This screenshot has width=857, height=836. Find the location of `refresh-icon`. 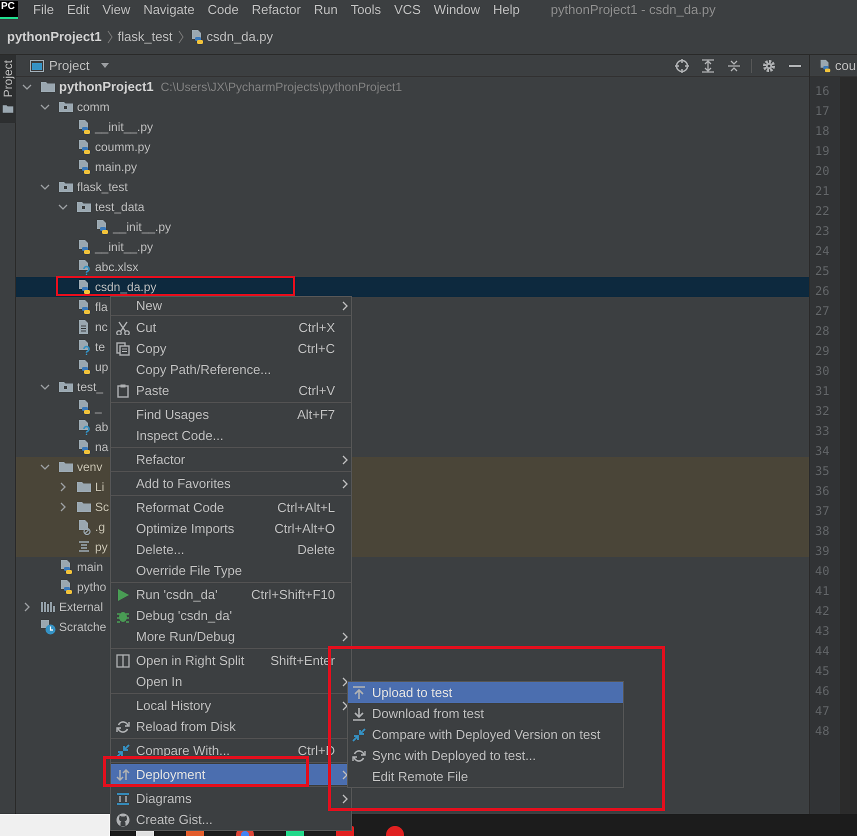

refresh-icon is located at coordinates (359, 755).